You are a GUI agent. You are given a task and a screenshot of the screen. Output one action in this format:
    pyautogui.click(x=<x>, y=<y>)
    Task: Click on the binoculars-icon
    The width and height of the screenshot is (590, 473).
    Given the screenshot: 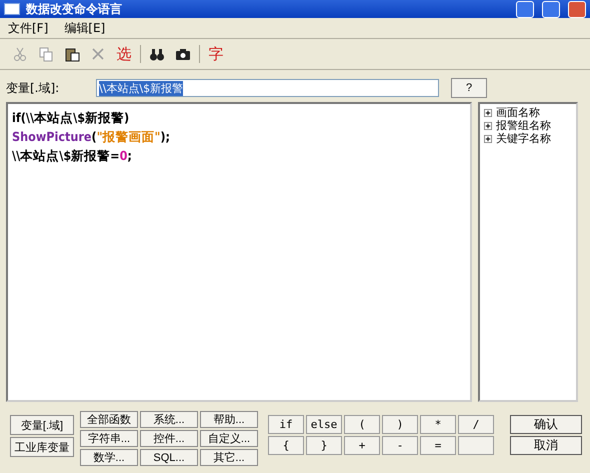 What is the action you would take?
    pyautogui.click(x=157, y=54)
    